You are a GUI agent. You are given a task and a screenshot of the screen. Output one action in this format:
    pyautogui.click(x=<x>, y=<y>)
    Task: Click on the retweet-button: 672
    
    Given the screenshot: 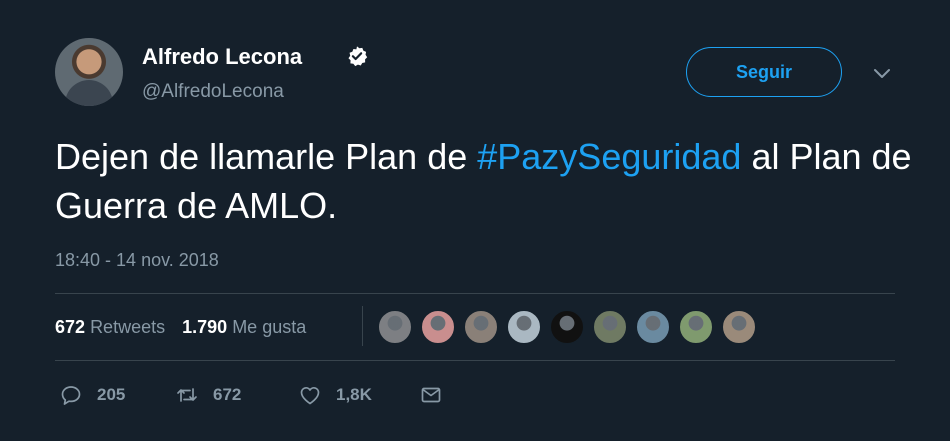 What is the action you would take?
    pyautogui.click(x=208, y=395)
    